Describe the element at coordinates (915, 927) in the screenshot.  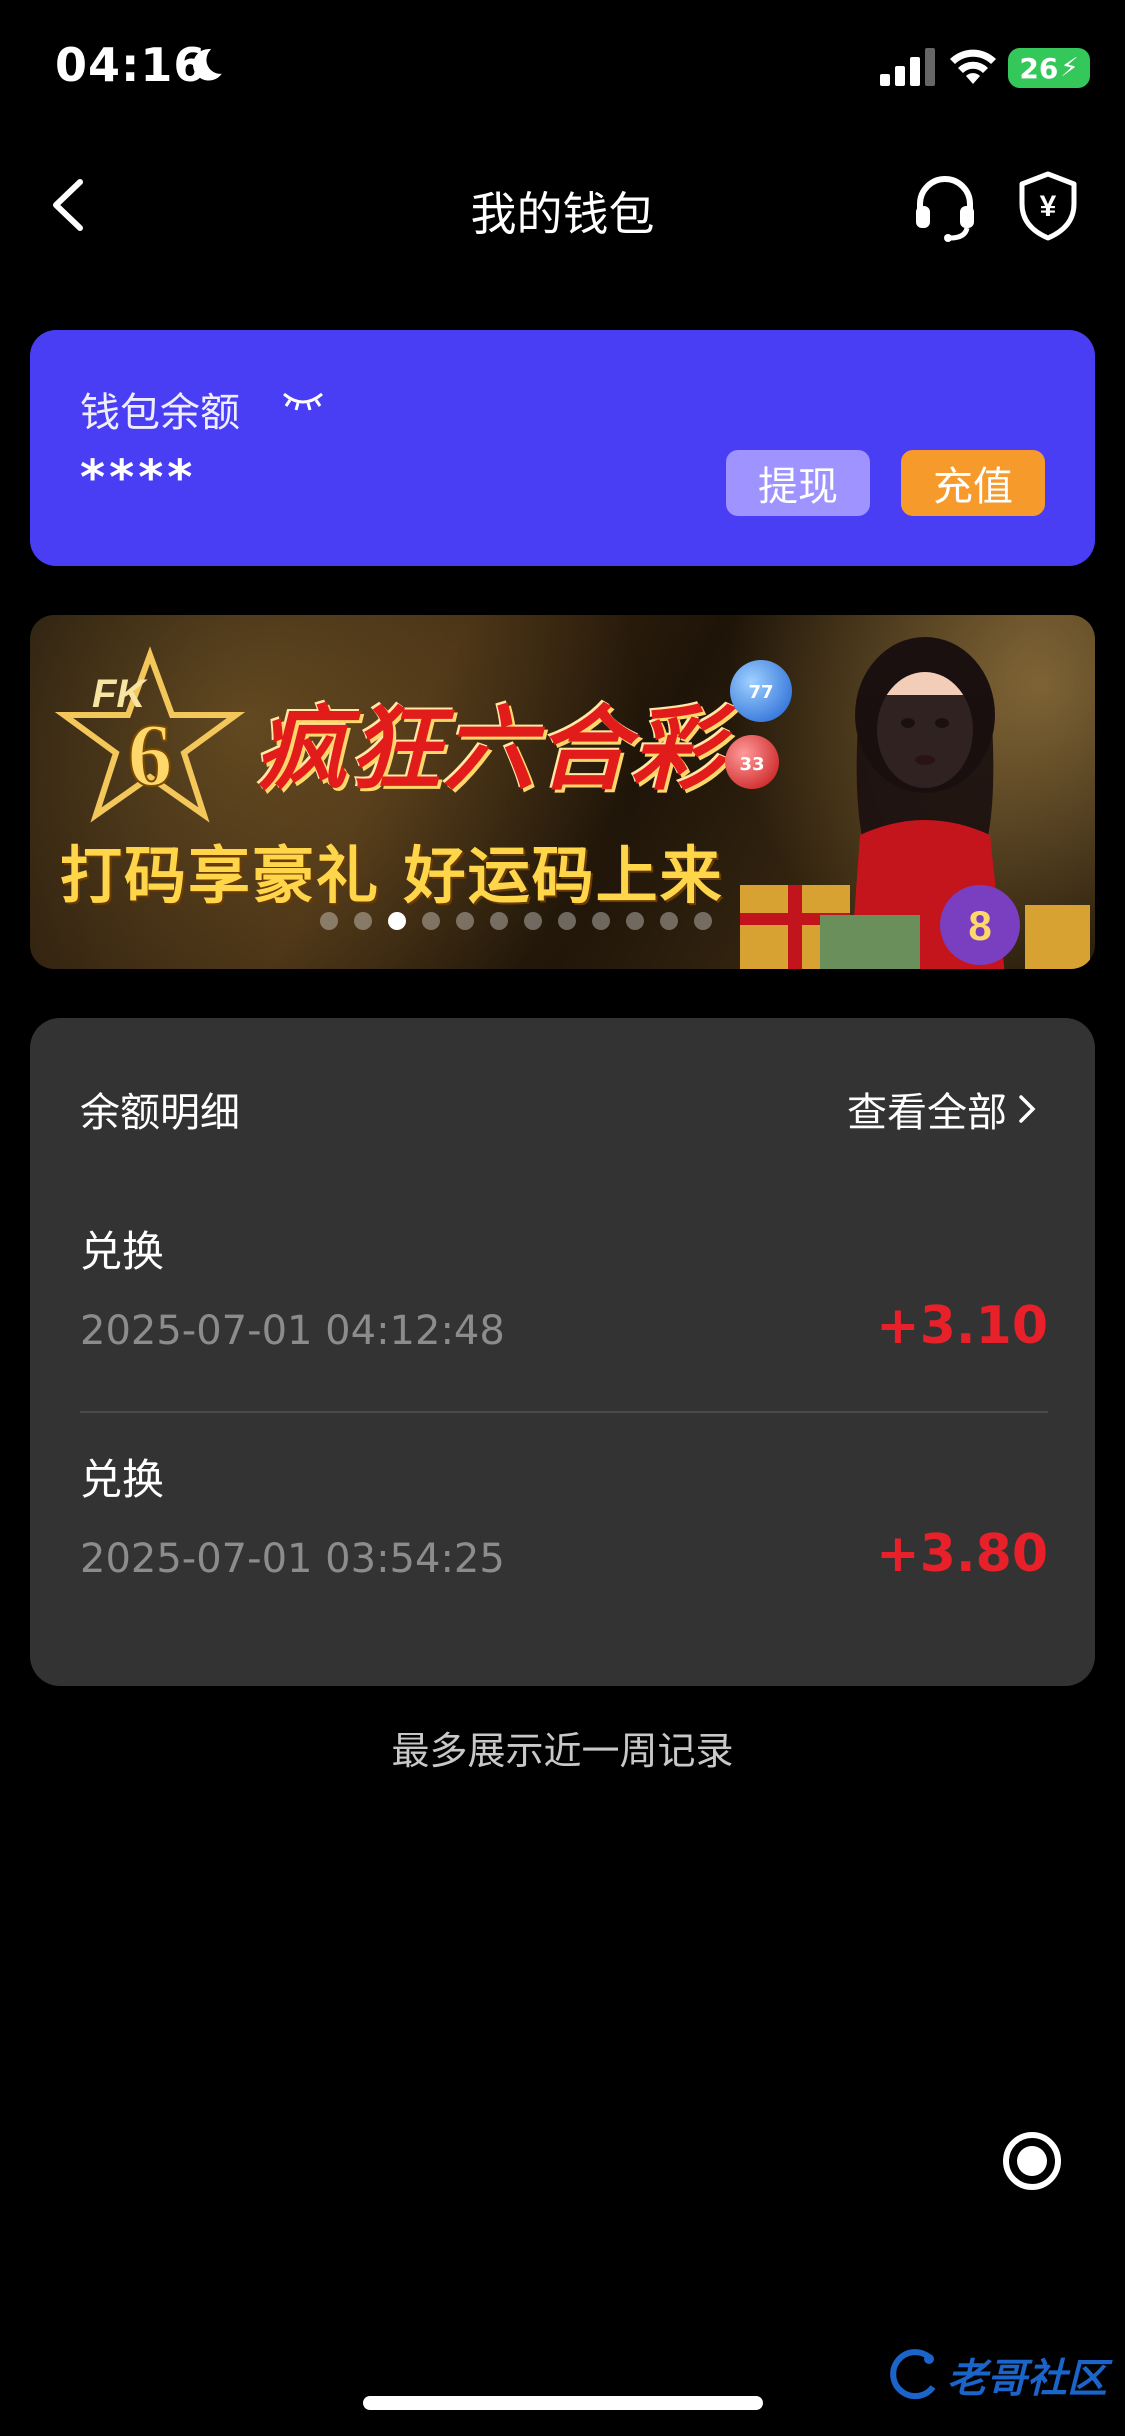
I see `gift-boxes-illustration: 8` at that location.